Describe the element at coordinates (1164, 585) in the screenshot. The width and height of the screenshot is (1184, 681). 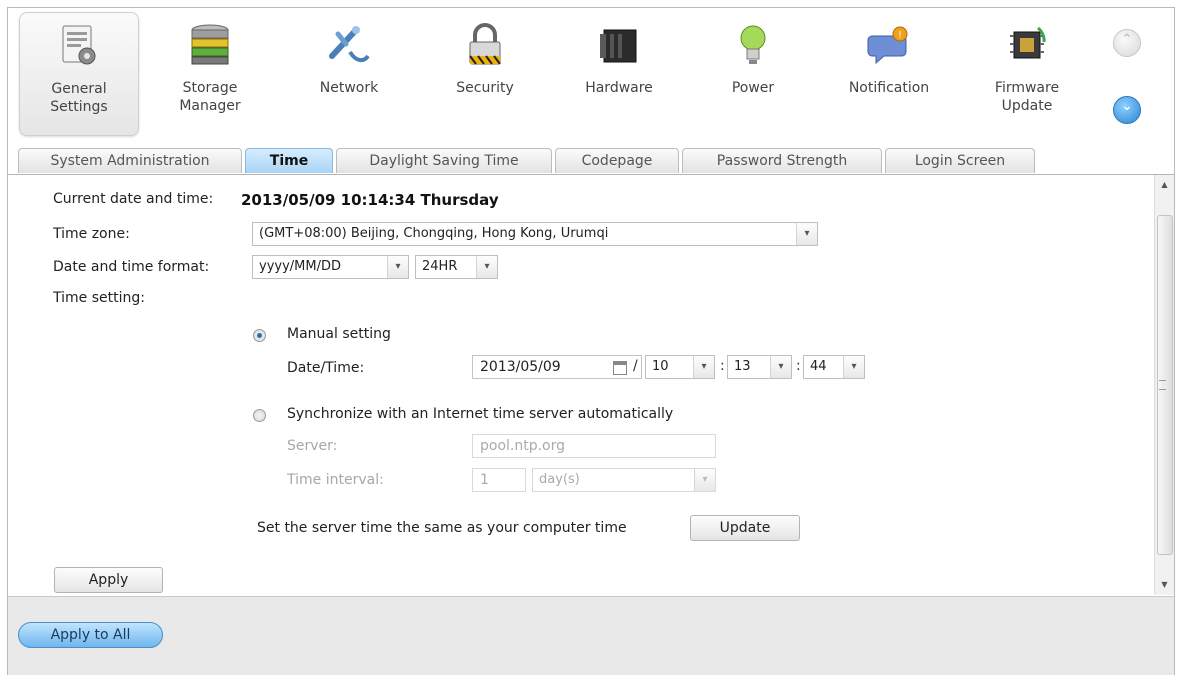
I see `scroll-down-arrow-icon: ▼` at that location.